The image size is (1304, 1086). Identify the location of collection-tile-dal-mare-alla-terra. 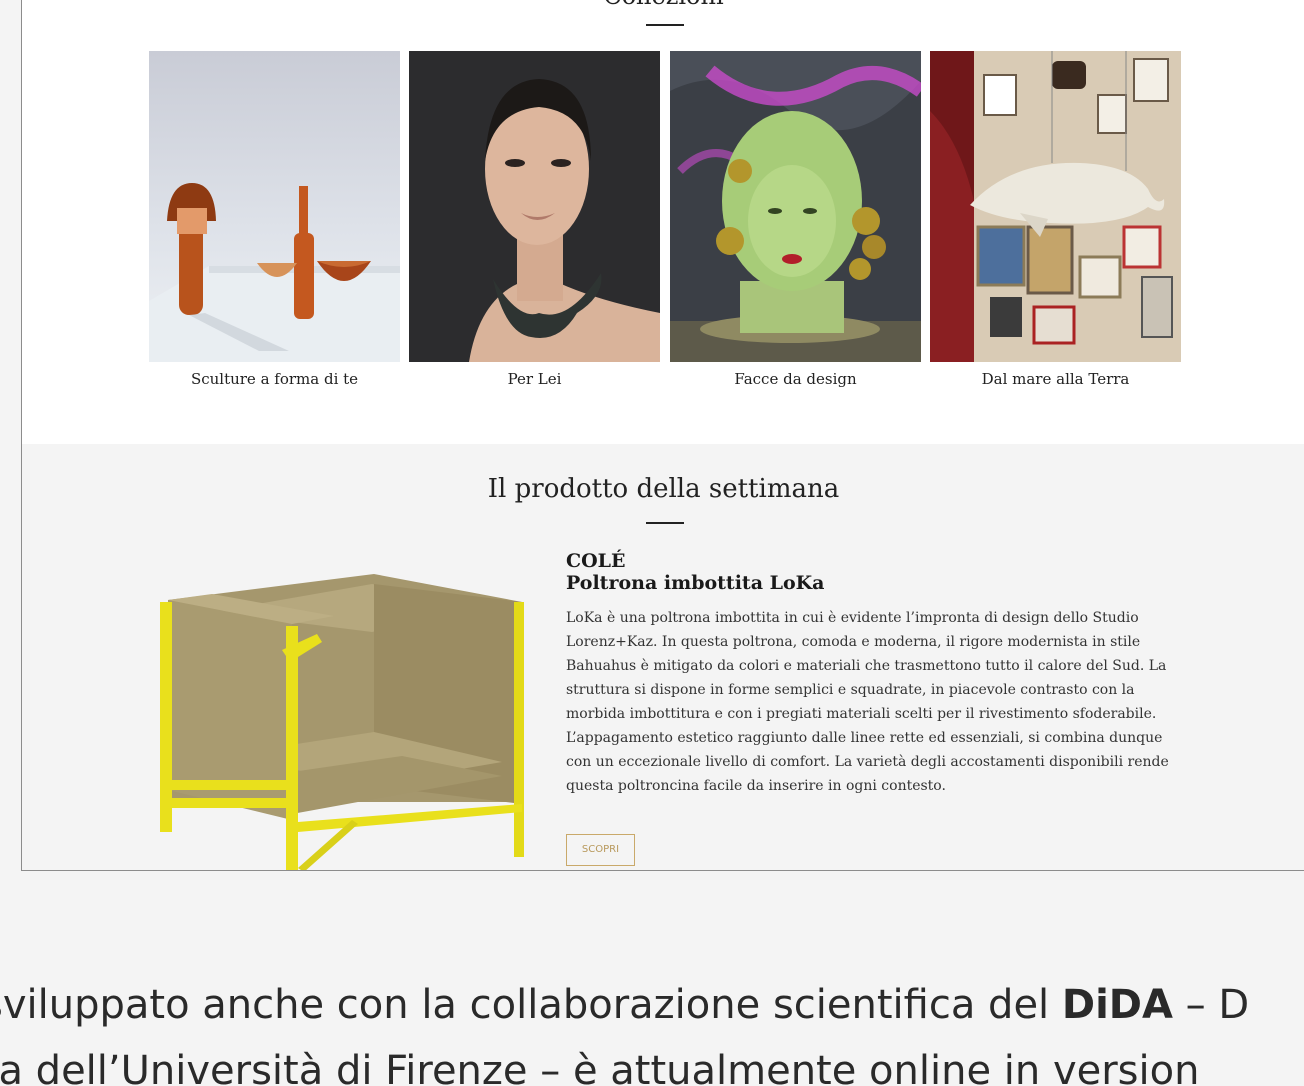
(1055, 206).